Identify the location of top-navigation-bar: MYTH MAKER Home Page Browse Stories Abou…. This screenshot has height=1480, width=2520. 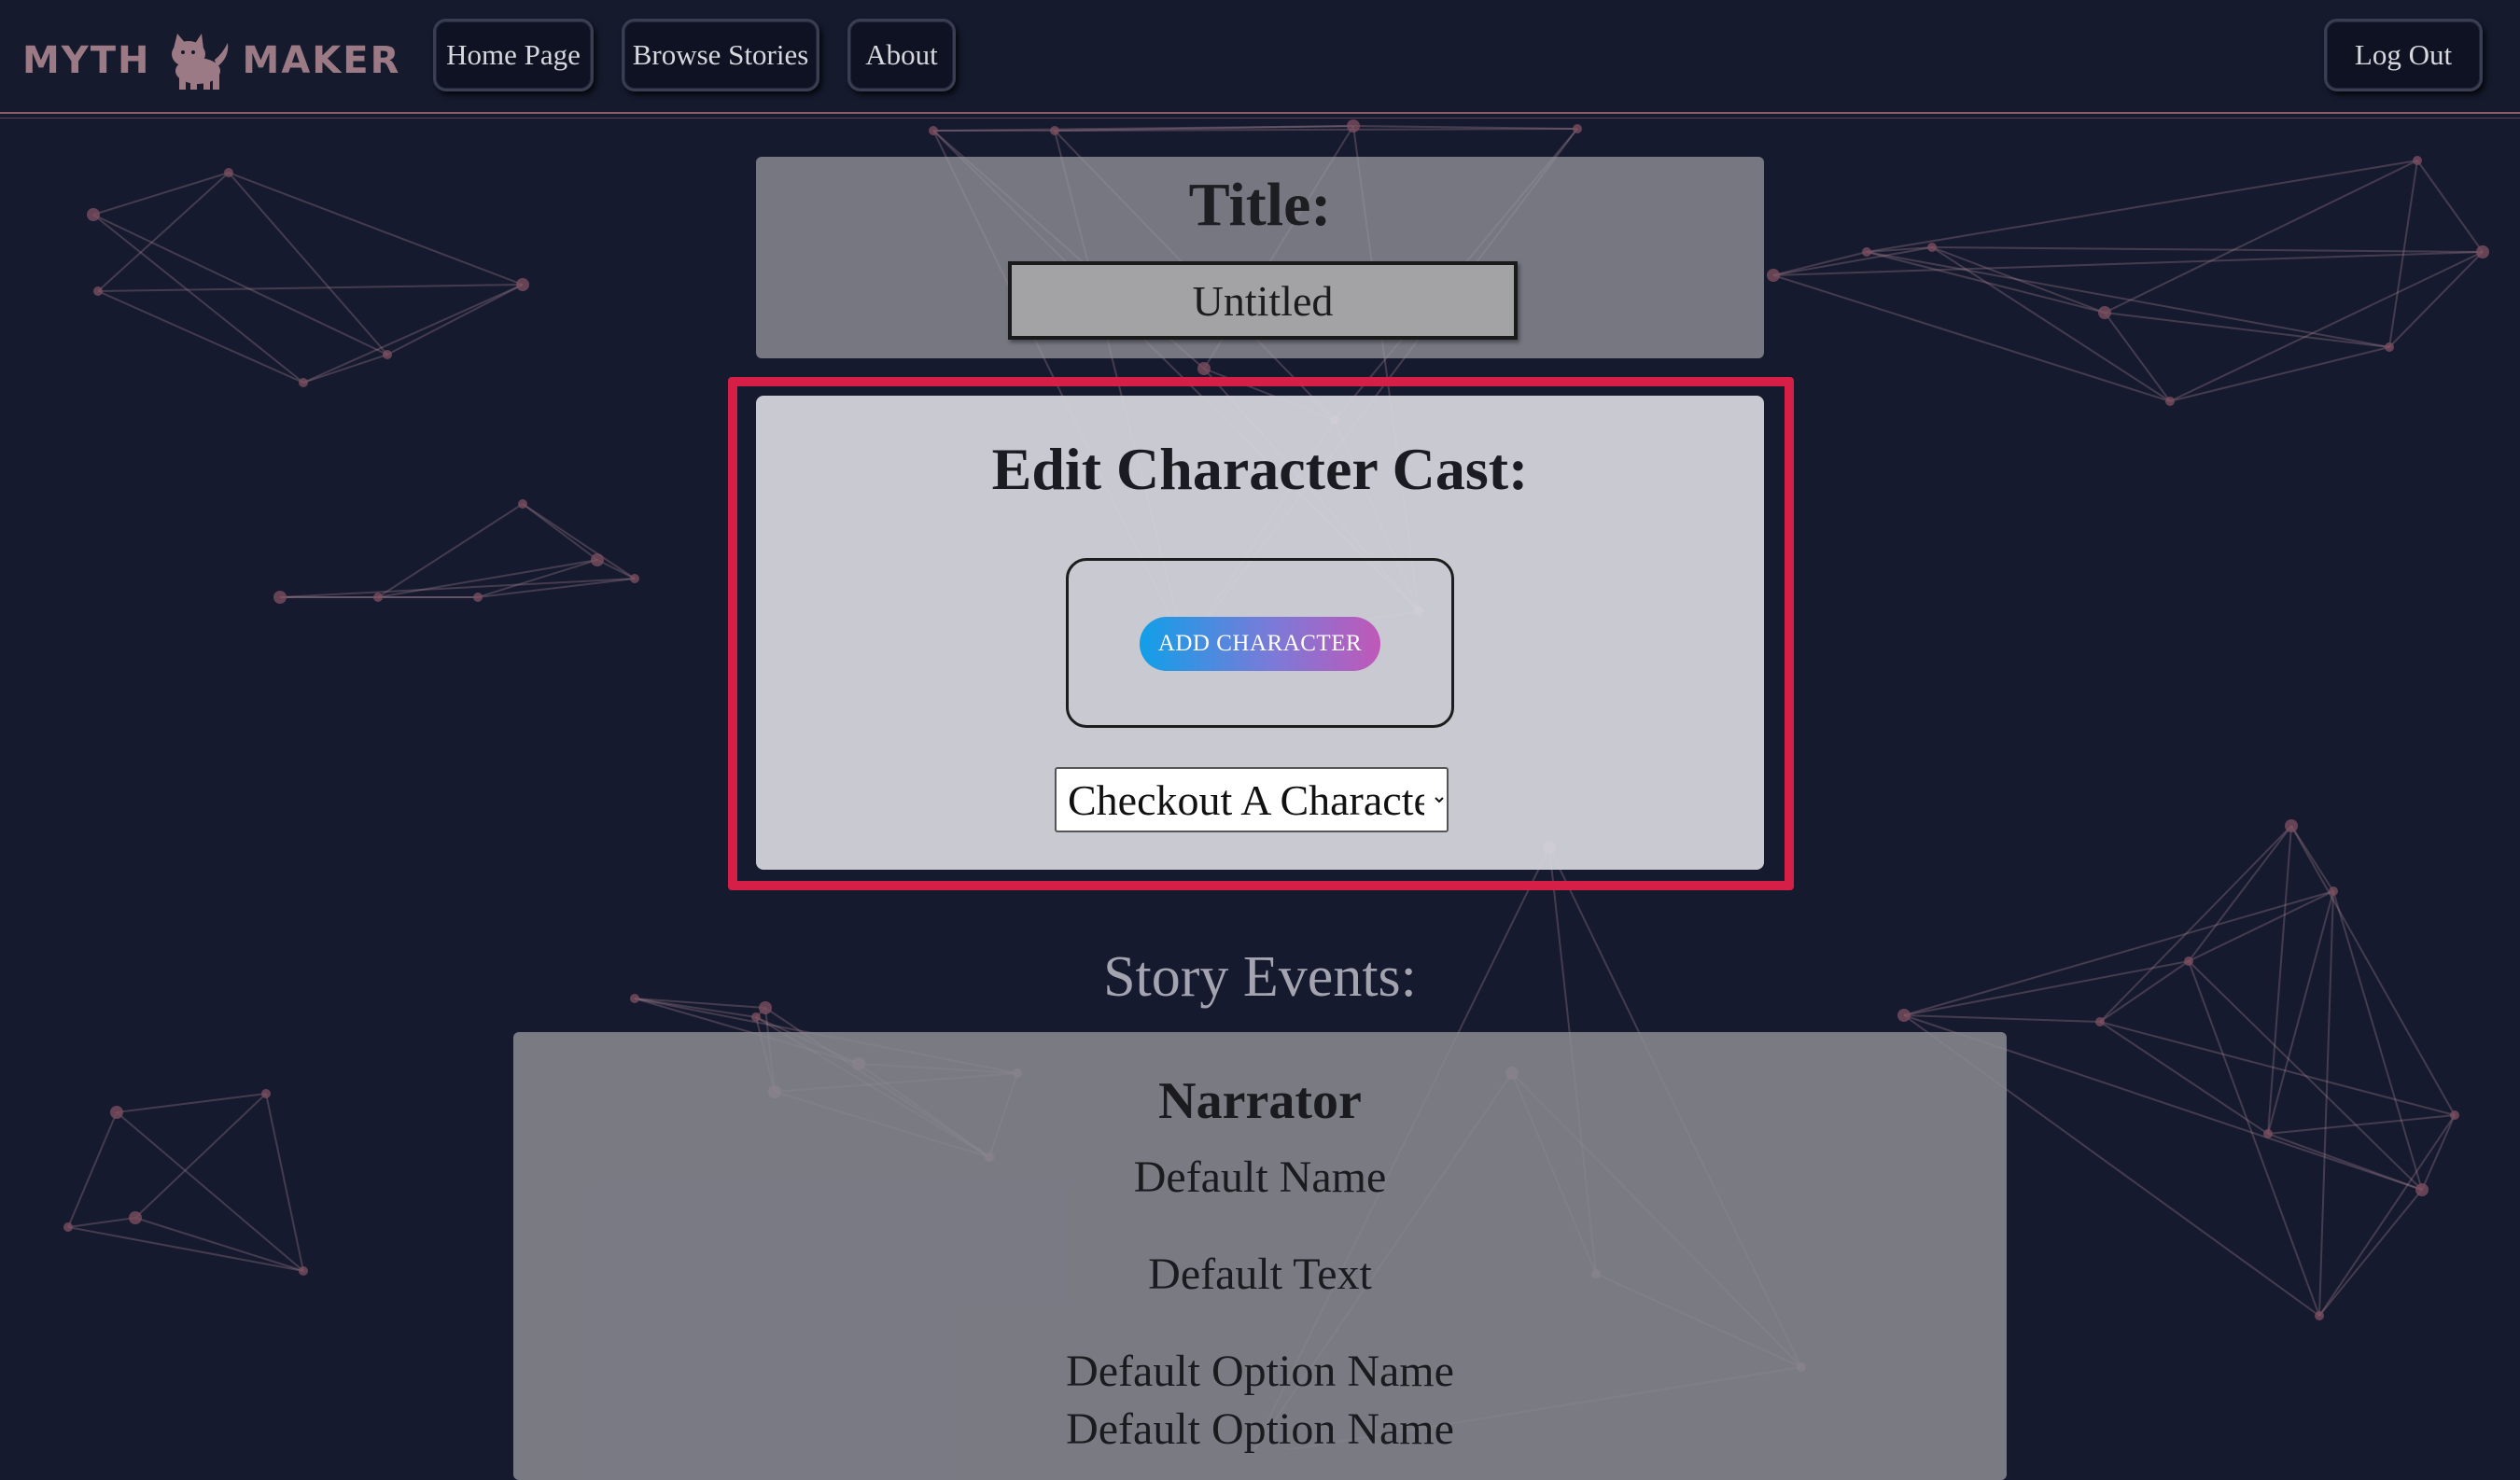
(1260, 56).